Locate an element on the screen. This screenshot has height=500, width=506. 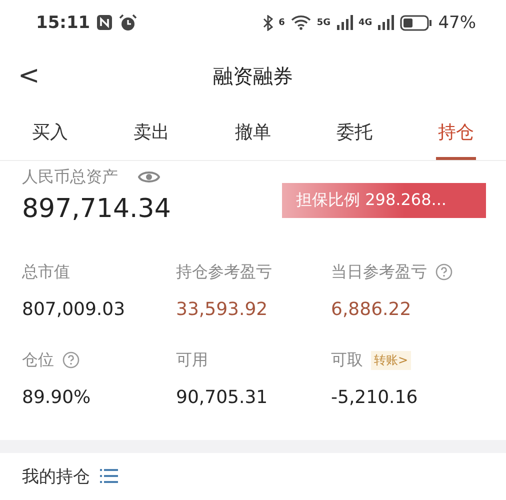
wifi-icon is located at coordinates (300, 22).